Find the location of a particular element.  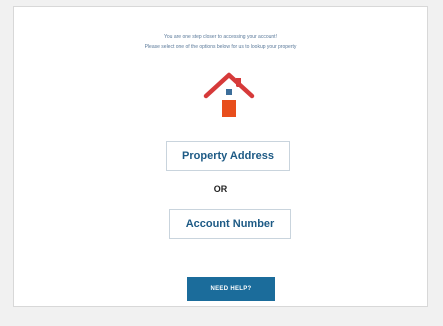

house-icon is located at coordinates (229, 94).